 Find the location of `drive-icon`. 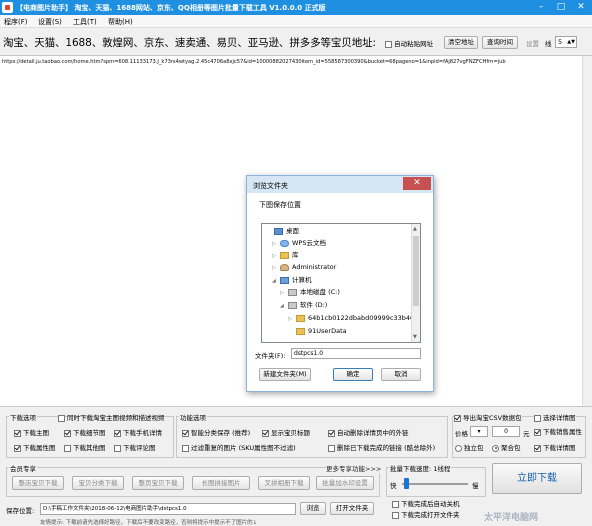

drive-icon is located at coordinates (292, 305).